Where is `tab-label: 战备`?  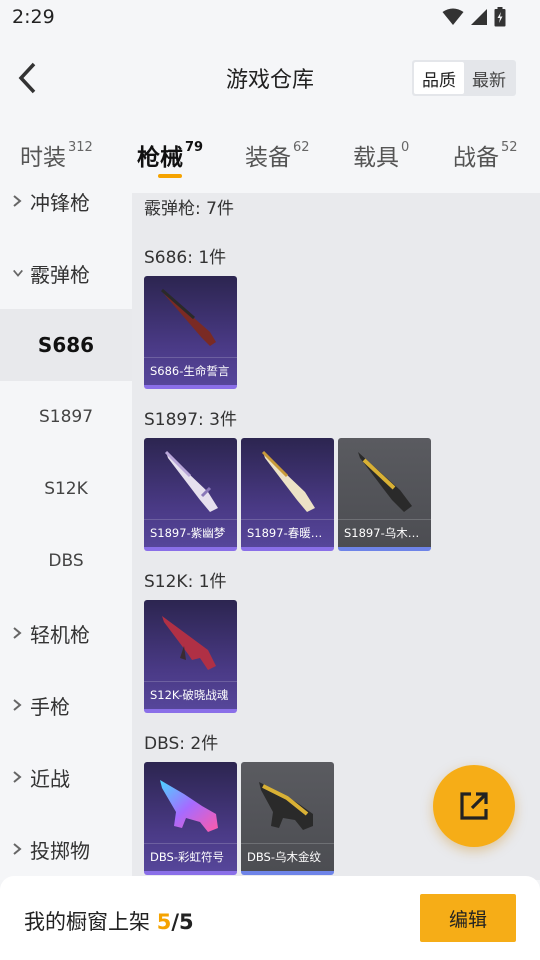
tab-label: 战备 is located at coordinates (476, 158).